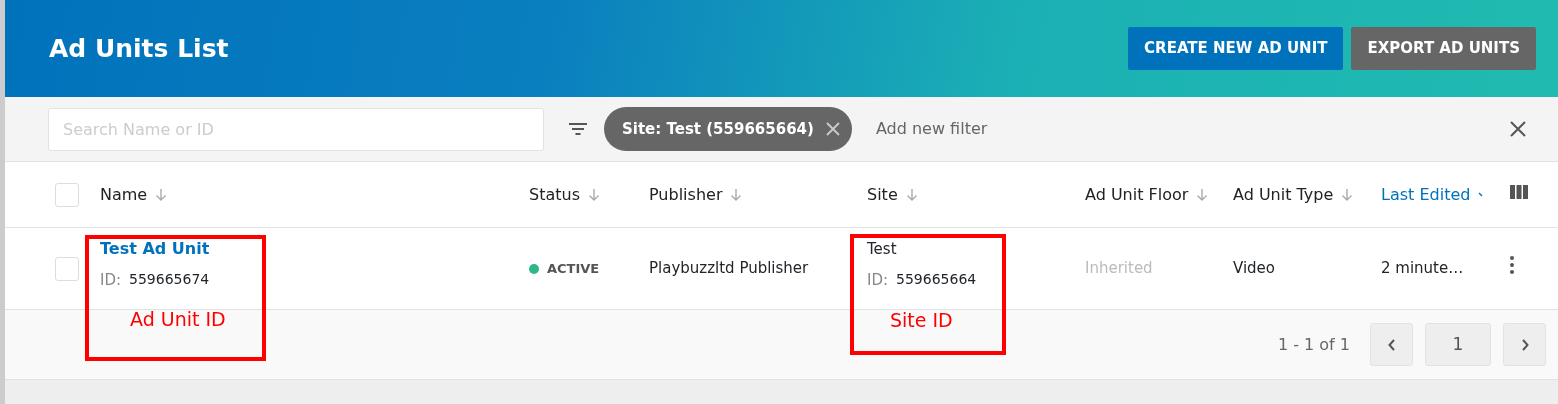 This screenshot has height=404, width=1558. I want to click on type-value: Video, so click(1254, 268).